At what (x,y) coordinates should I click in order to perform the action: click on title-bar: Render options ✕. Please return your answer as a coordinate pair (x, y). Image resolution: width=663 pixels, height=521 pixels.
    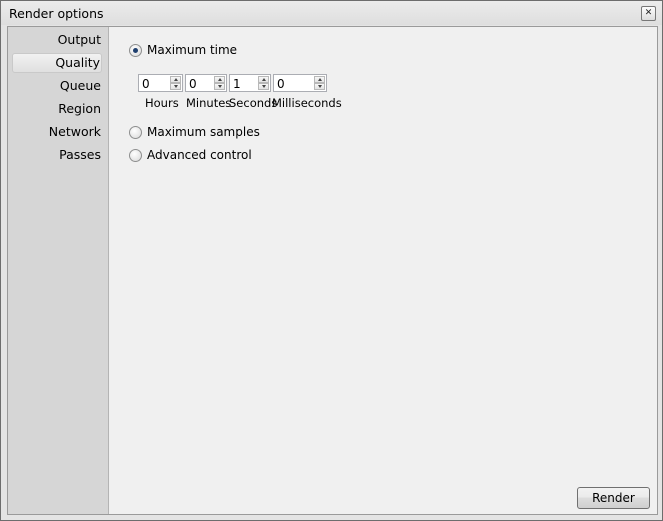
    Looking at the image, I should click on (331, 13).